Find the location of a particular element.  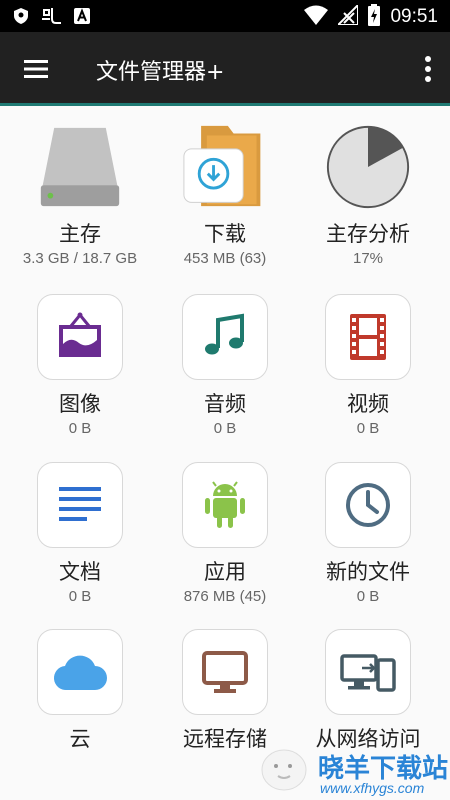

overflow-menu-button is located at coordinates (428, 69).